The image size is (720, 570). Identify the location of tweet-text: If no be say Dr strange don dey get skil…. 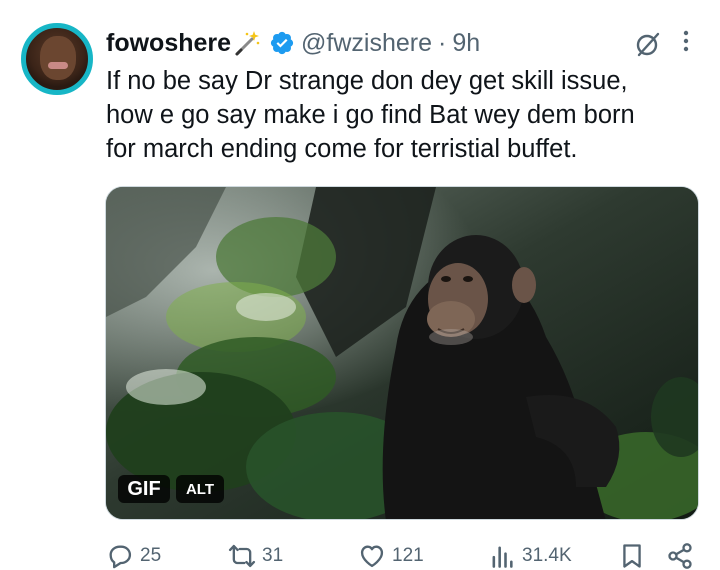
(370, 115).